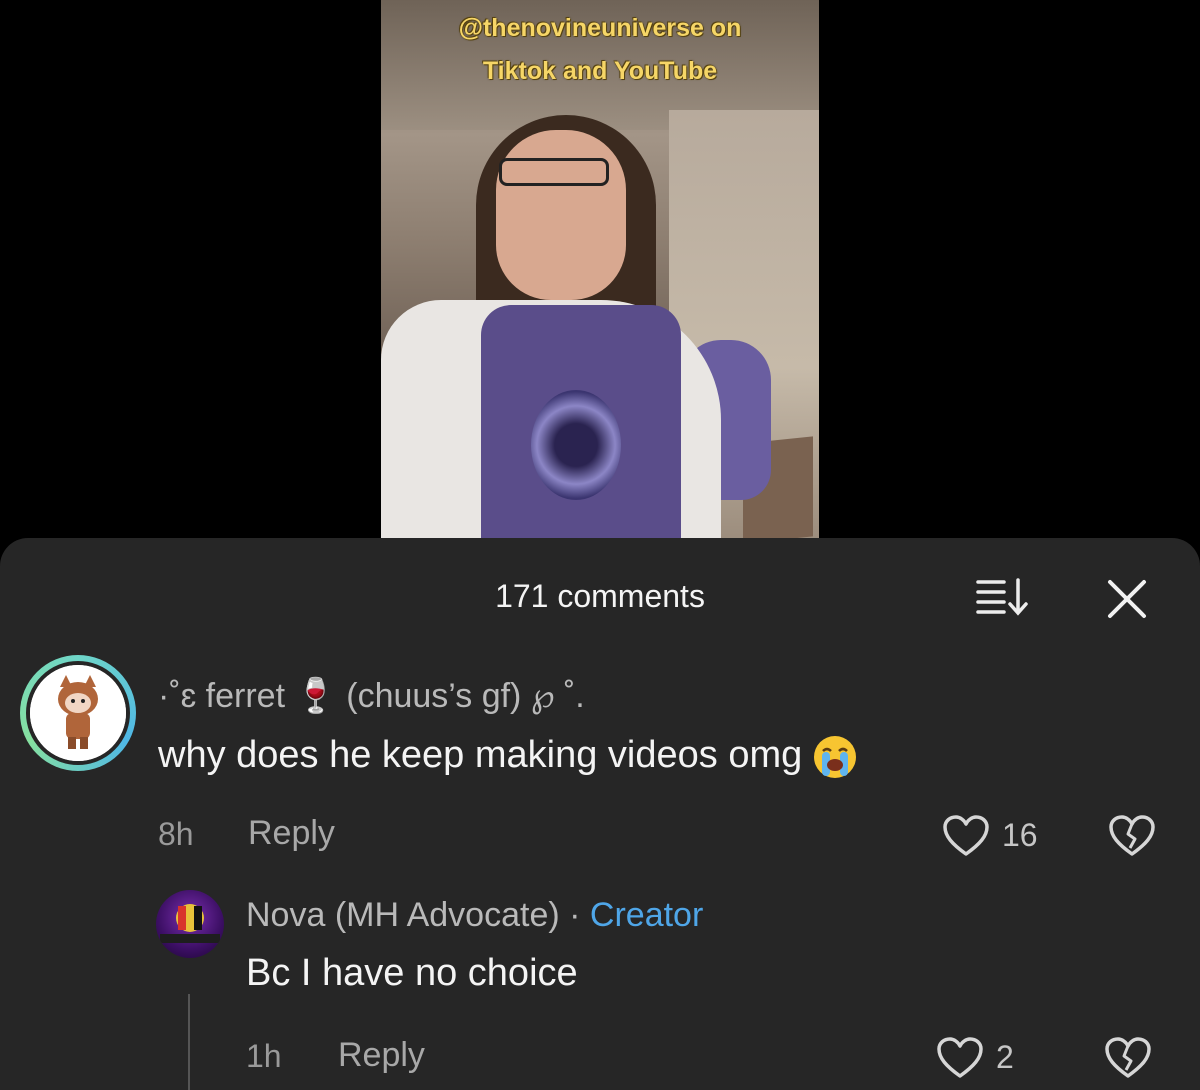 Image resolution: width=1200 pixels, height=1090 pixels. What do you see at coordinates (646, 915) in the screenshot?
I see `creator-badge: Creator` at bounding box center [646, 915].